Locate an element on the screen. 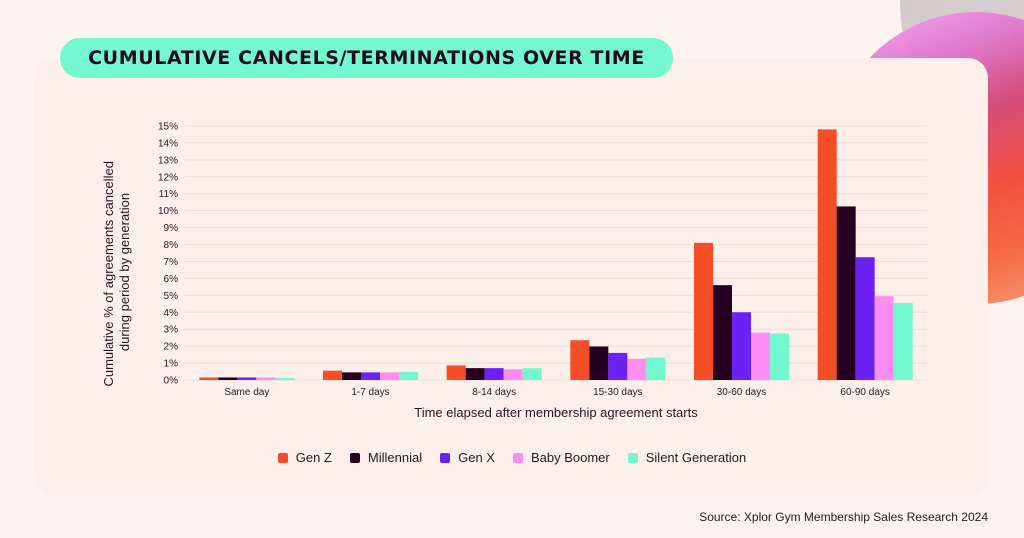 Image resolution: width=1024 pixels, height=538 pixels. bar-silent-generation-same-day is located at coordinates (285, 378).